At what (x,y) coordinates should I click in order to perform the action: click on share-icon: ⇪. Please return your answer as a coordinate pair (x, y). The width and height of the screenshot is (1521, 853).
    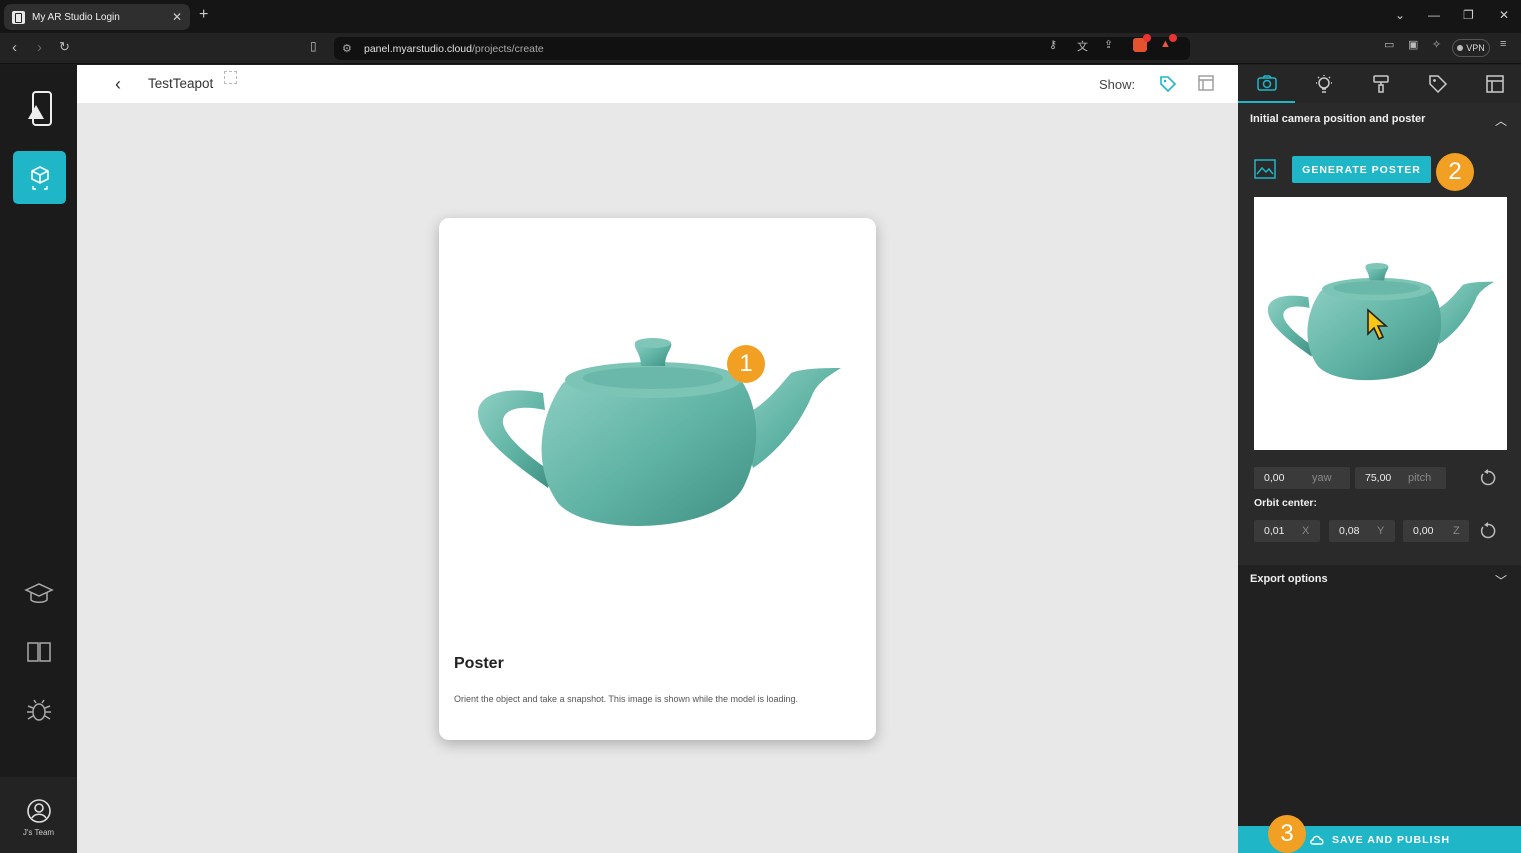
    Looking at the image, I should click on (1108, 44).